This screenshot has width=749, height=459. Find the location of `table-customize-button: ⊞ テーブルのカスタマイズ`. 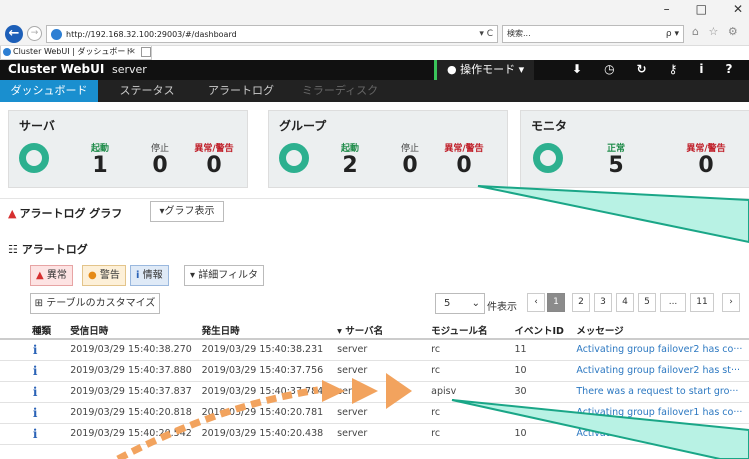

table-customize-button: ⊞ テーブルのカスタマイズ is located at coordinates (95, 303).